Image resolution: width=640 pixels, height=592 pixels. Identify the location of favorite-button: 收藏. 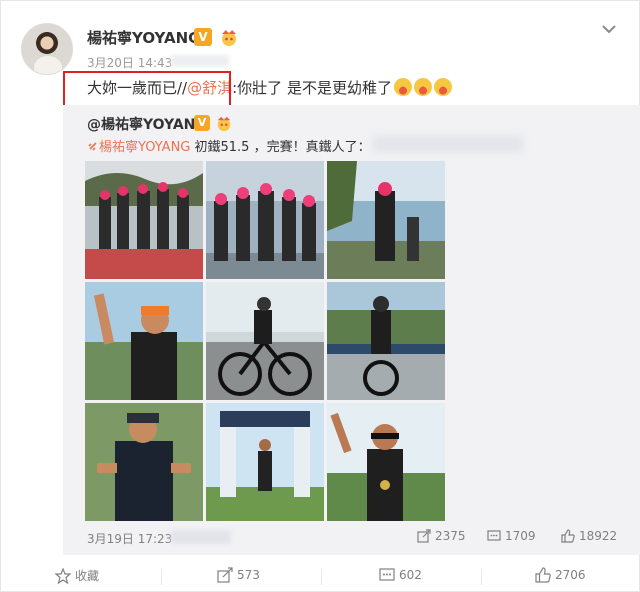
(77, 575).